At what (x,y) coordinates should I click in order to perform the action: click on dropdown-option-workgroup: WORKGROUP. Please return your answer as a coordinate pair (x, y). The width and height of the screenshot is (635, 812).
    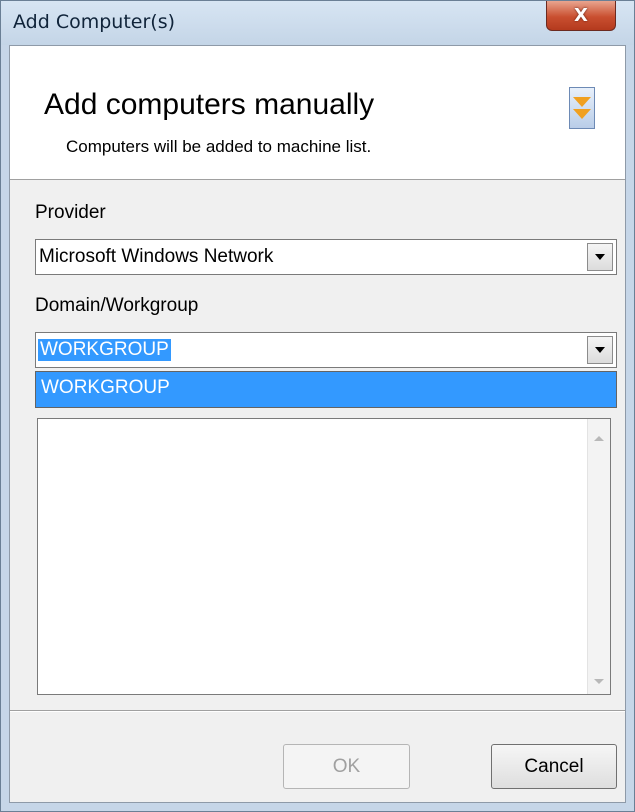
    Looking at the image, I should click on (105, 388).